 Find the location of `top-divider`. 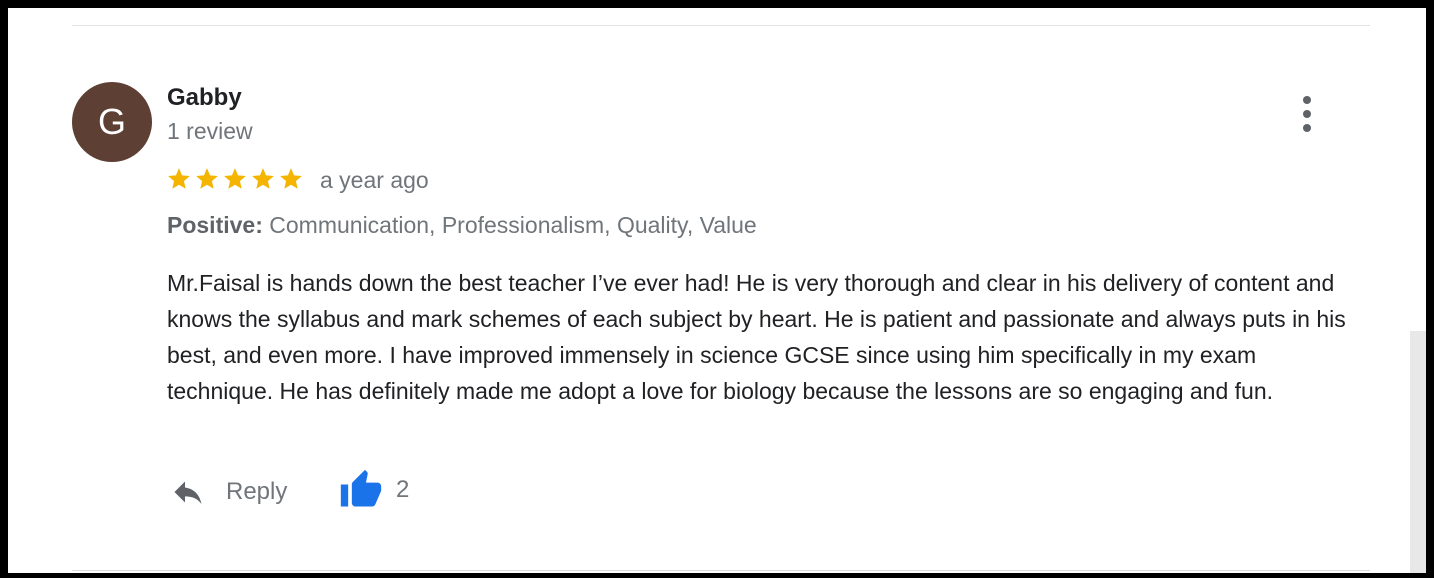

top-divider is located at coordinates (721, 25).